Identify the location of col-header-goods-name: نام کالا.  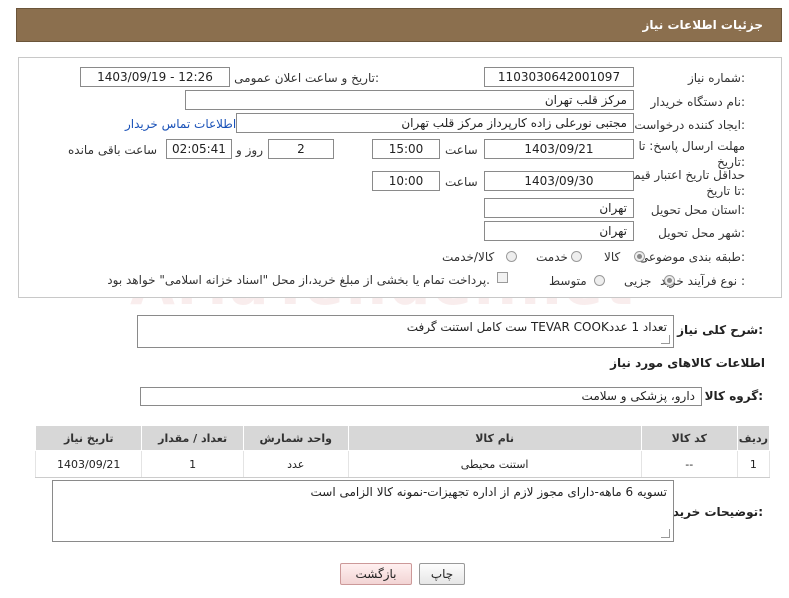
(494, 438).